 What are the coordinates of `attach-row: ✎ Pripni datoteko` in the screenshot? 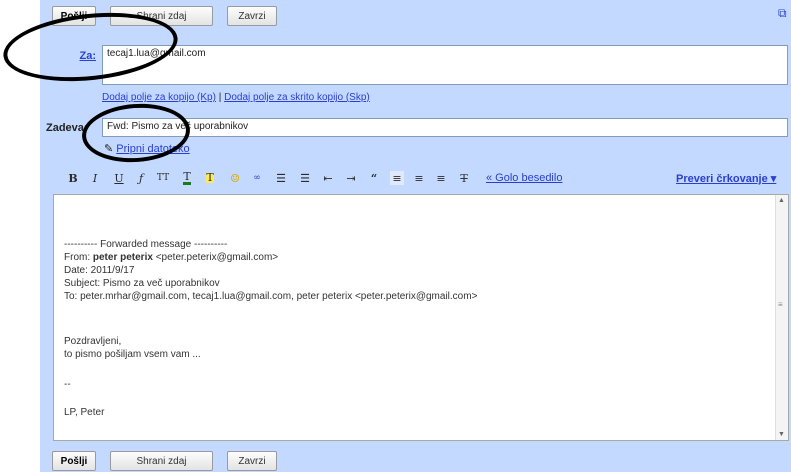 It's located at (147, 148).